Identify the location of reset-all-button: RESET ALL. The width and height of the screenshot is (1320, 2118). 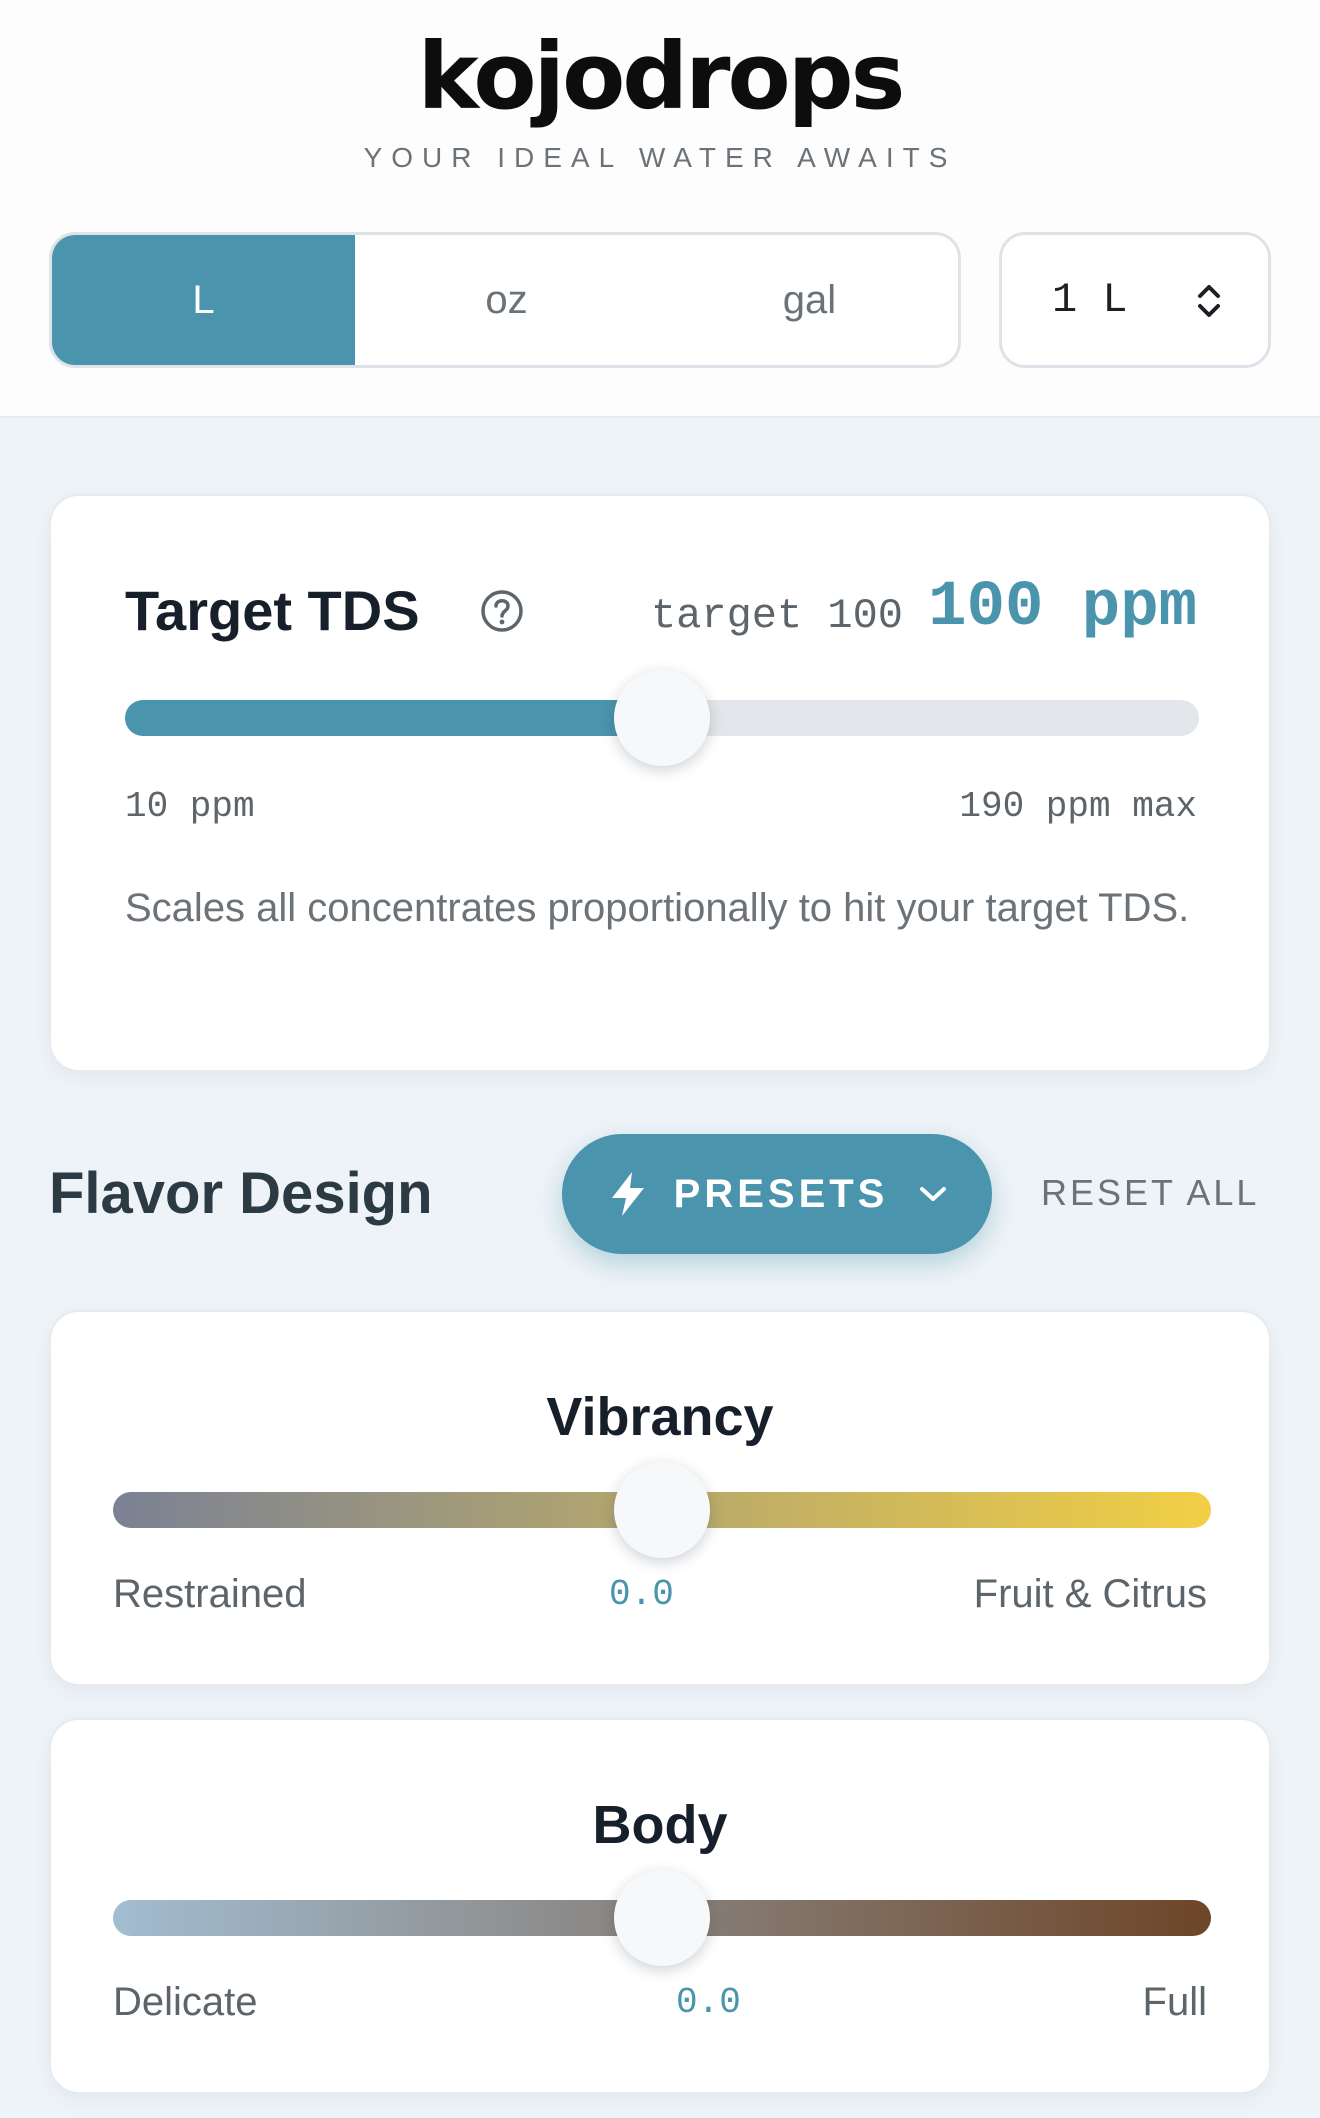
(1150, 1193).